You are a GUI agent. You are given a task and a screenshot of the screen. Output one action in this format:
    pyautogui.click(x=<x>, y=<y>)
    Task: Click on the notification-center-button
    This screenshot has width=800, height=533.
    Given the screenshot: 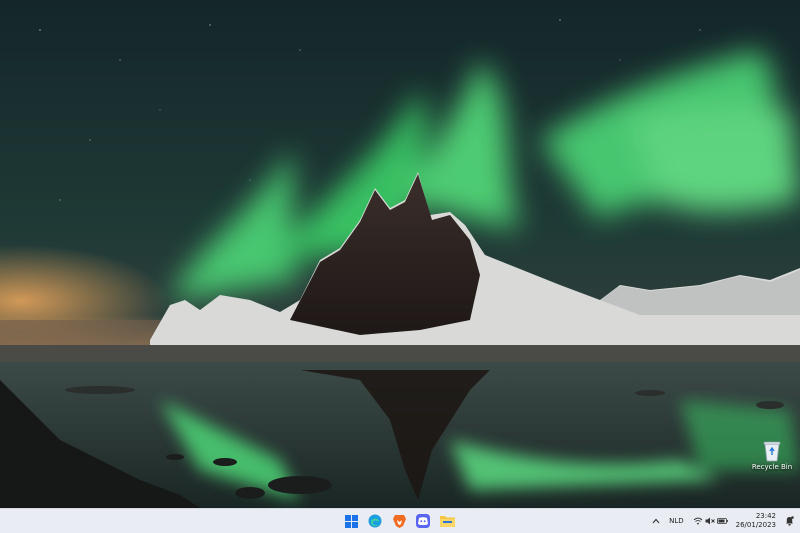 What is the action you would take?
    pyautogui.click(x=789, y=521)
    